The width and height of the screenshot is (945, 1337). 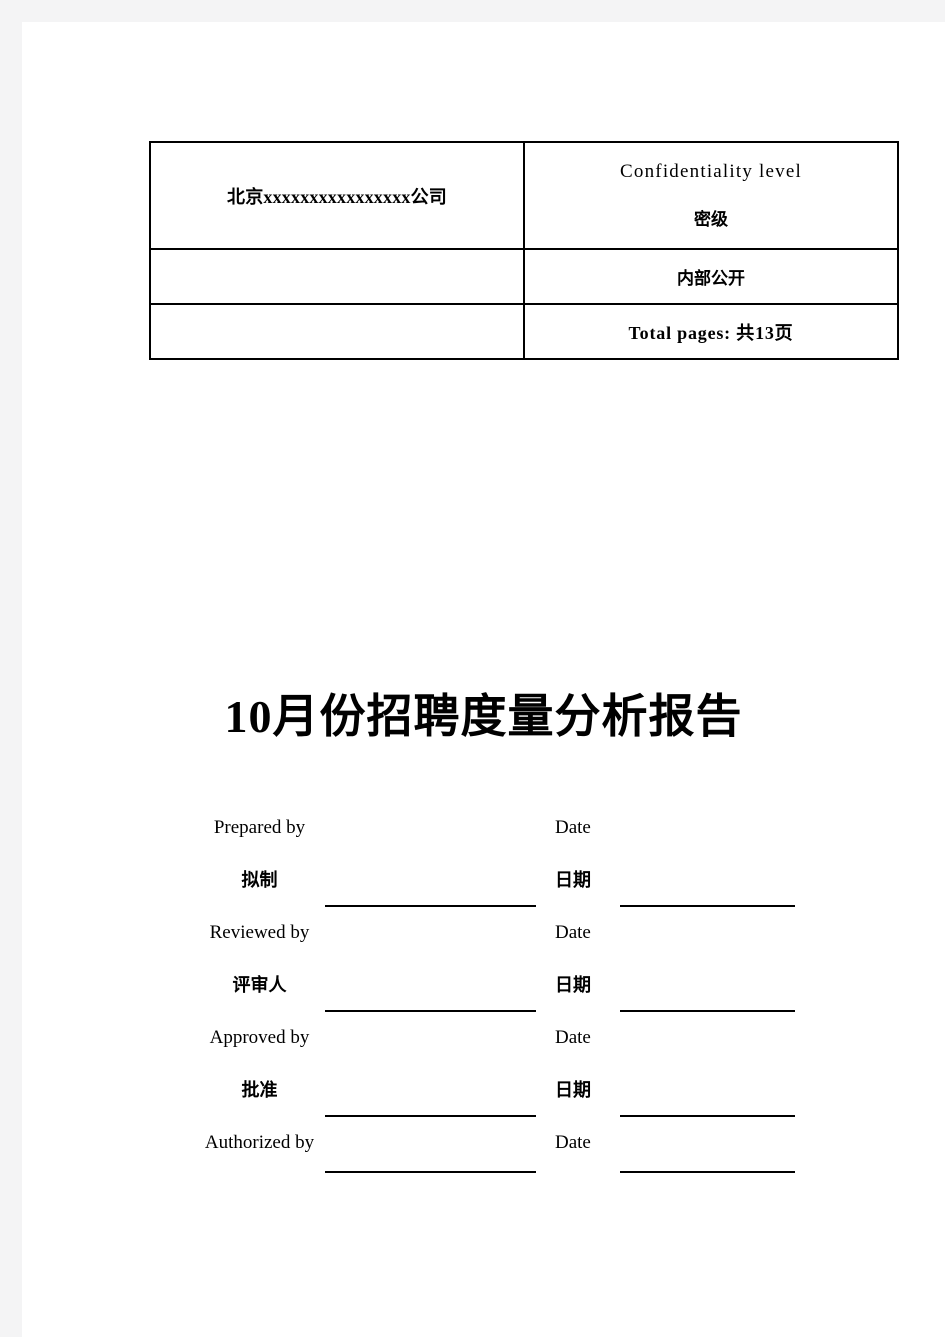 What do you see at coordinates (259, 985) in the screenshot?
I see `reviewed-by-label-cn: 评审人` at bounding box center [259, 985].